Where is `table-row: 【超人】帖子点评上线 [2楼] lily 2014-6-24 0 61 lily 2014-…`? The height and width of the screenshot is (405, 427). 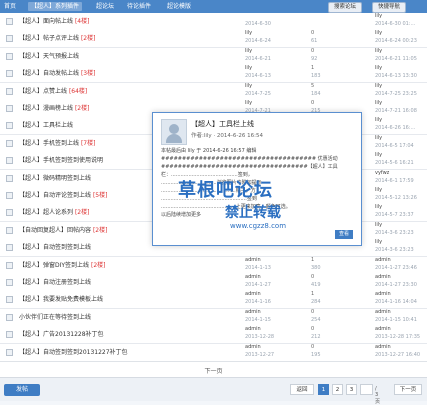
table-row: 【超人】帖子点评上线 [2楼] lily 2014-6-24 0 61 lily 2014-… is located at coordinates (213, 39).